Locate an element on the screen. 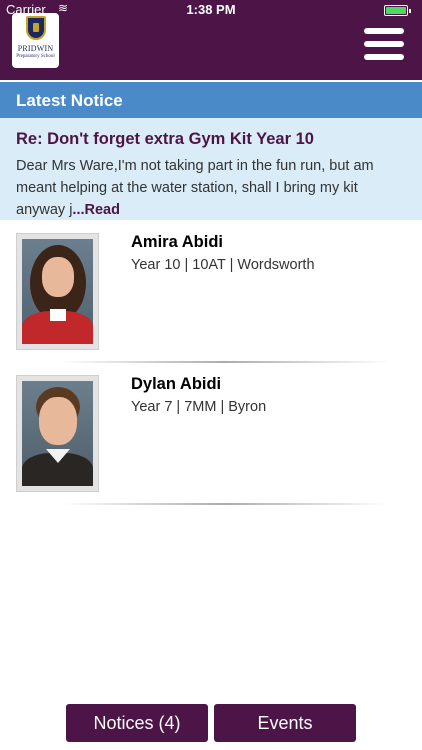  student-name: Dylan Abidi is located at coordinates (176, 384).